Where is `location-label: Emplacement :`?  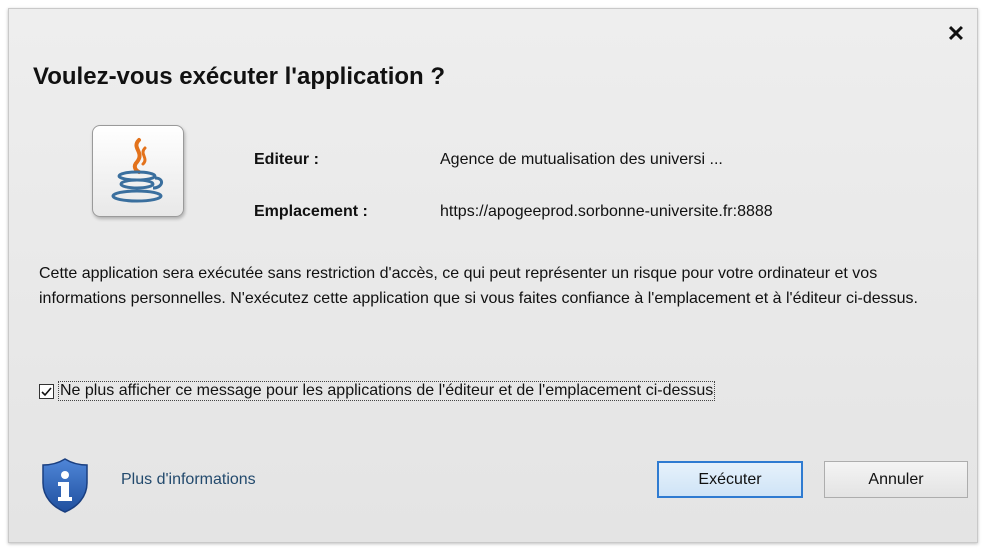
location-label: Emplacement : is located at coordinates (311, 211).